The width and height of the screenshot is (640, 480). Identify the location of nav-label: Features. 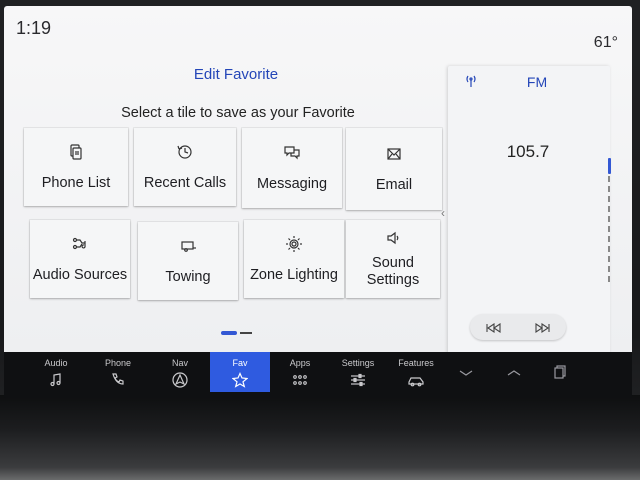
(416, 363).